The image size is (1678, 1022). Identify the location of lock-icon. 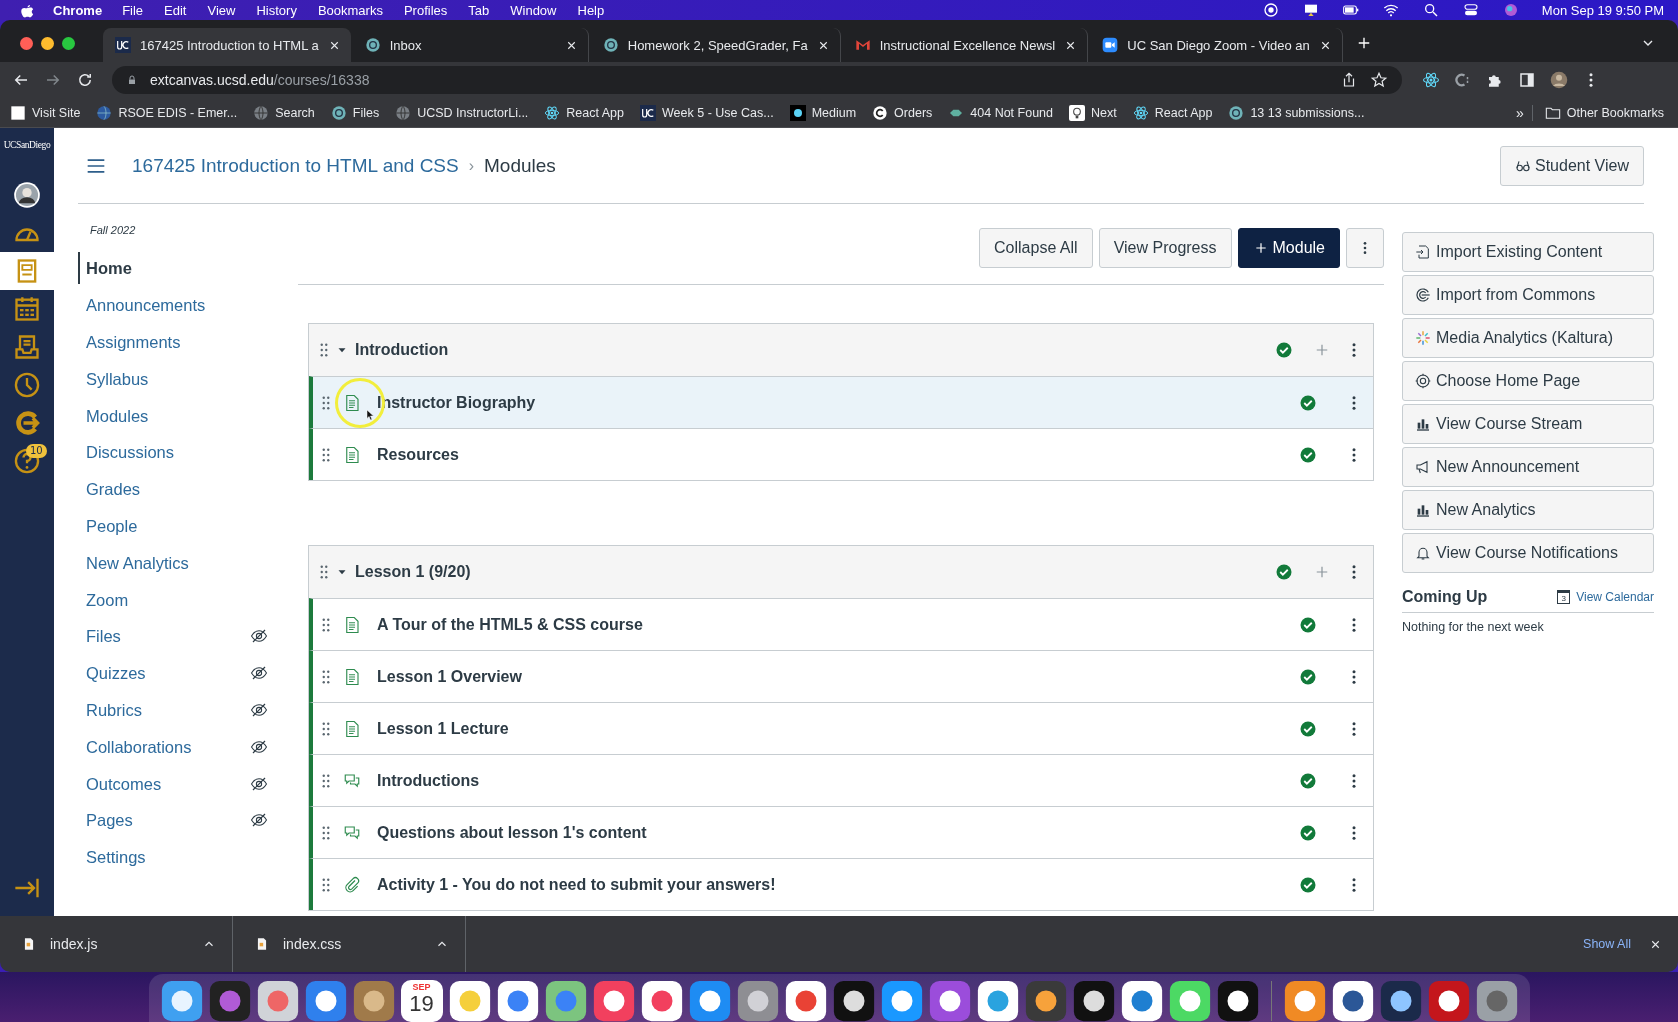
(132, 80).